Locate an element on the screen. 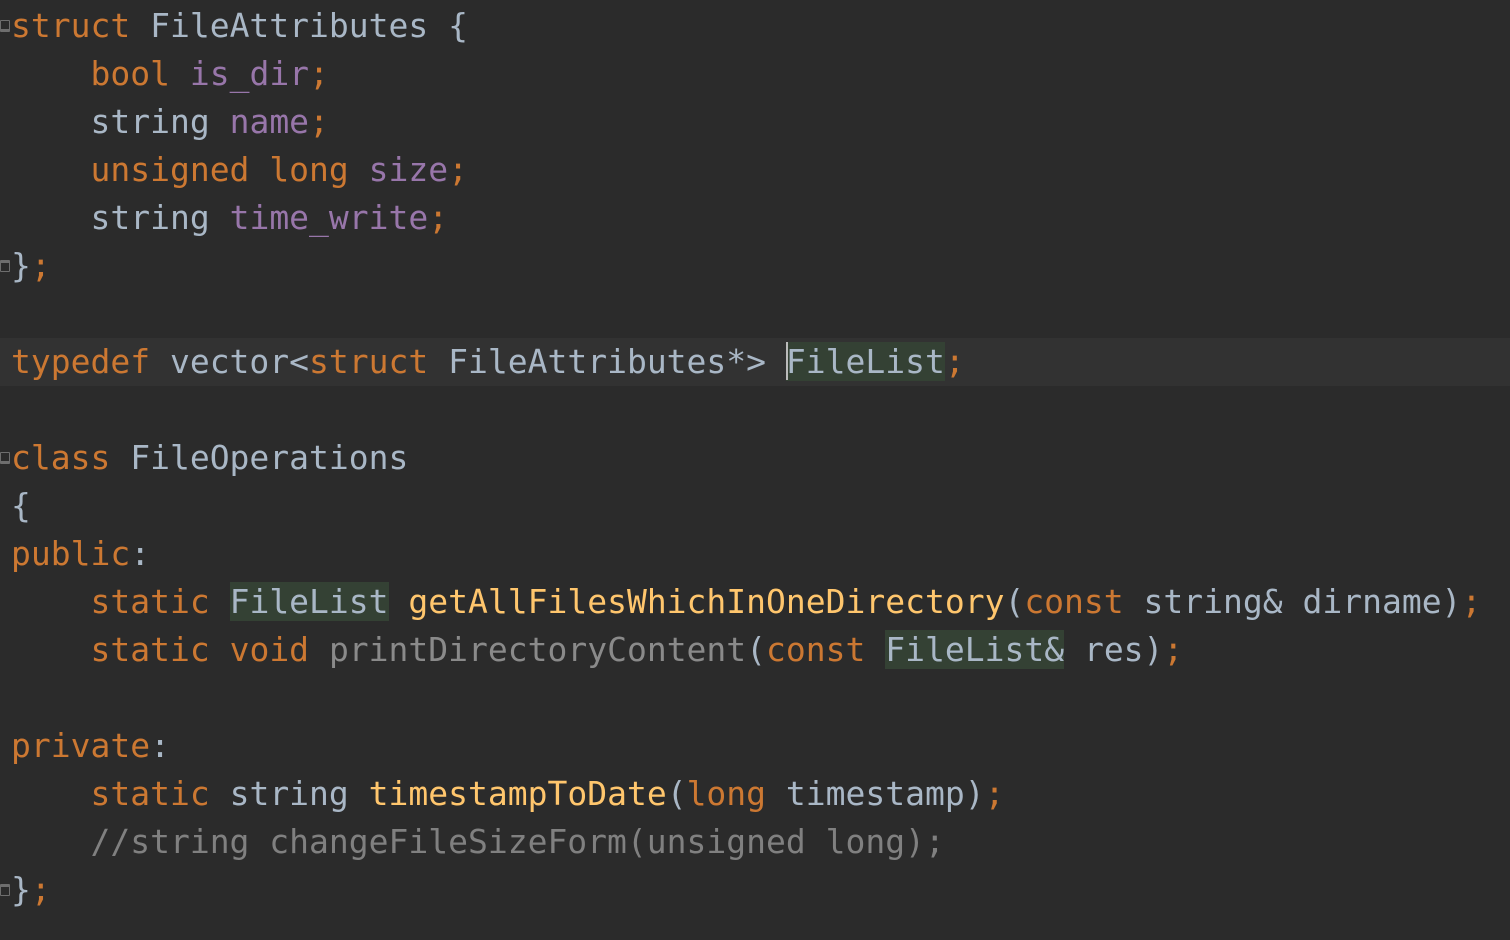 The height and width of the screenshot is (940, 1510). token-kw: long is located at coordinates (726, 793).